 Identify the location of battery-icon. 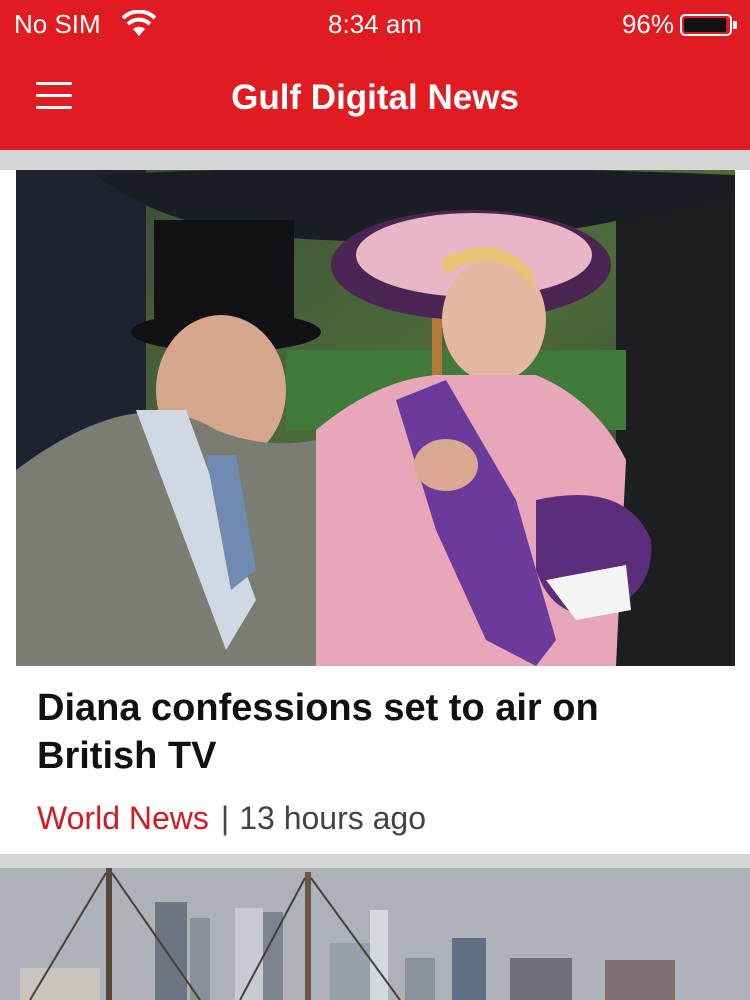
(708, 25).